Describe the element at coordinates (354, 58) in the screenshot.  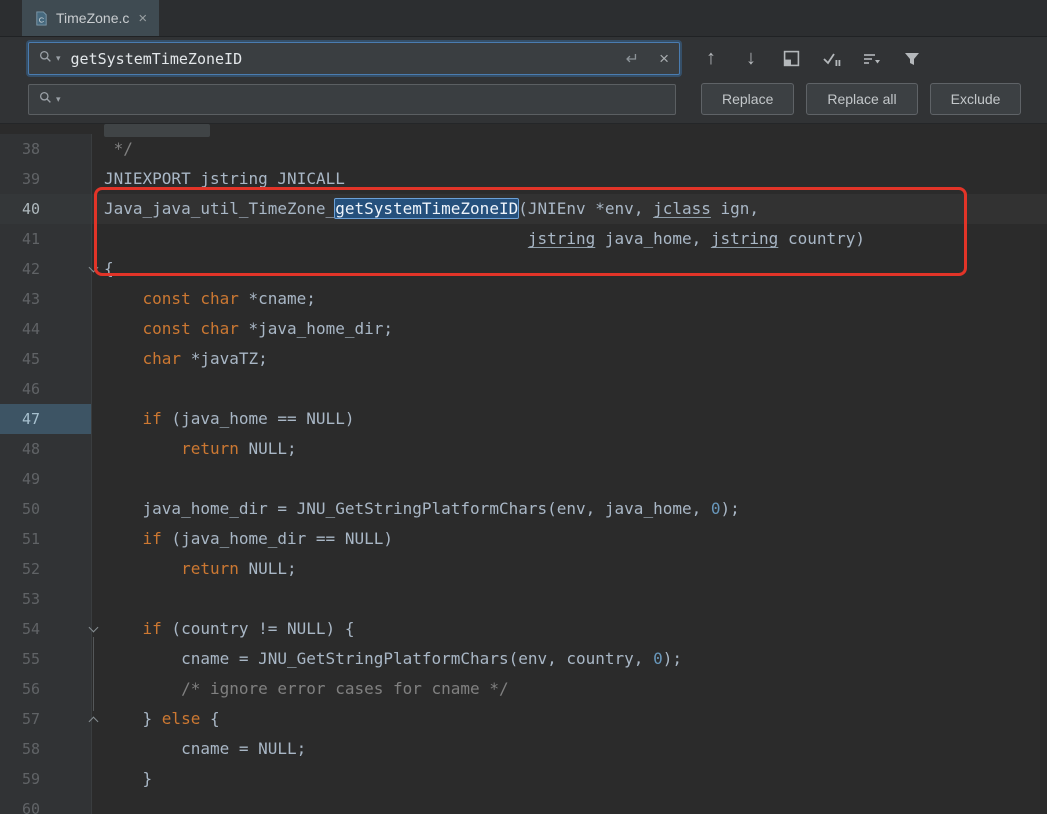
I see `search-input: ▾ getSystemTimeZoneID ↵ ×` at that location.